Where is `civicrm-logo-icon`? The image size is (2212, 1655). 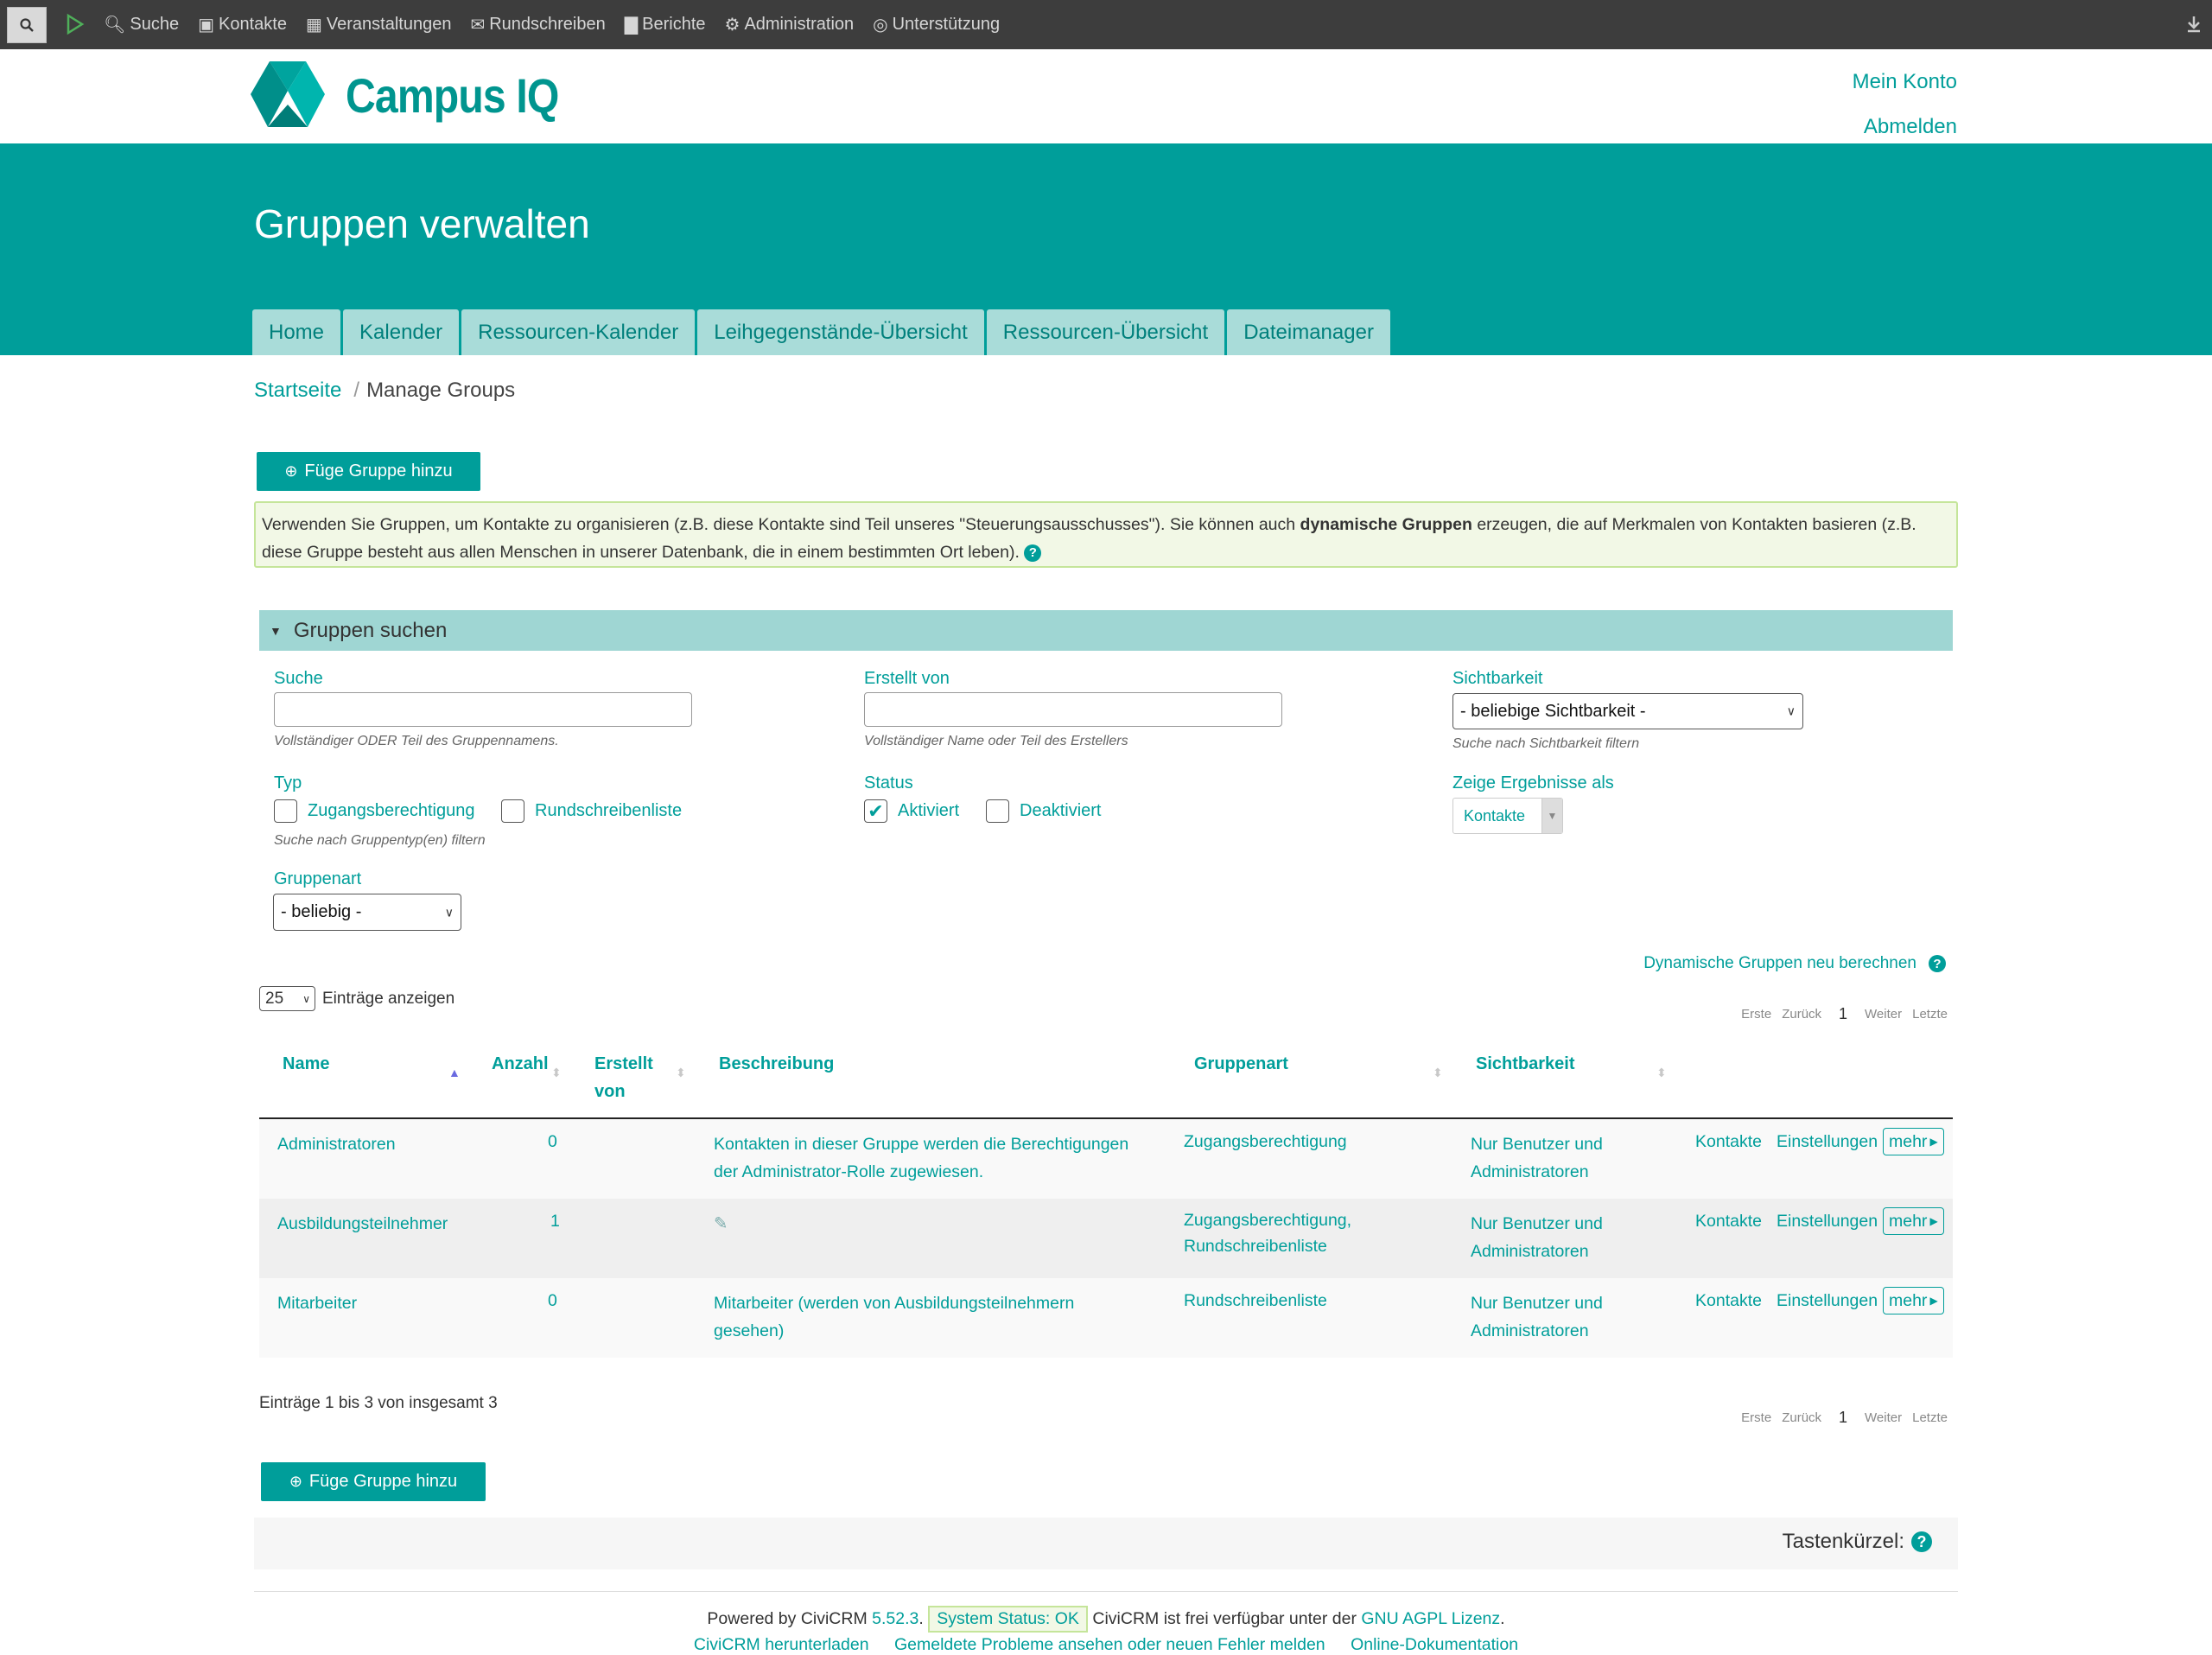 civicrm-logo-icon is located at coordinates (75, 24).